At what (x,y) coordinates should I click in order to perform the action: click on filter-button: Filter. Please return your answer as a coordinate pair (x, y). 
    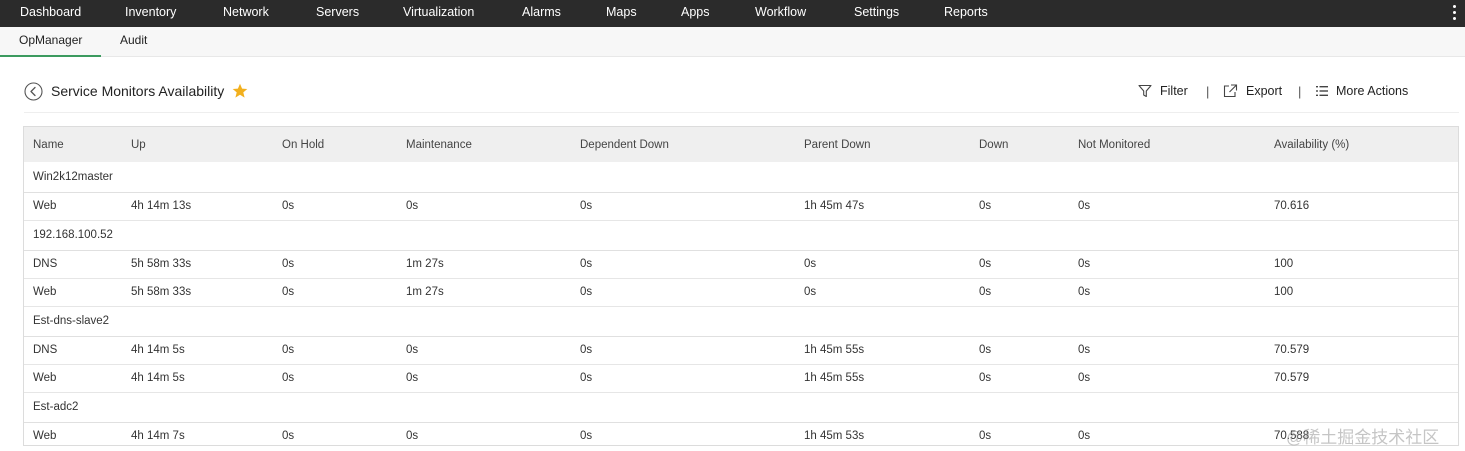
    Looking at the image, I should click on (1168, 92).